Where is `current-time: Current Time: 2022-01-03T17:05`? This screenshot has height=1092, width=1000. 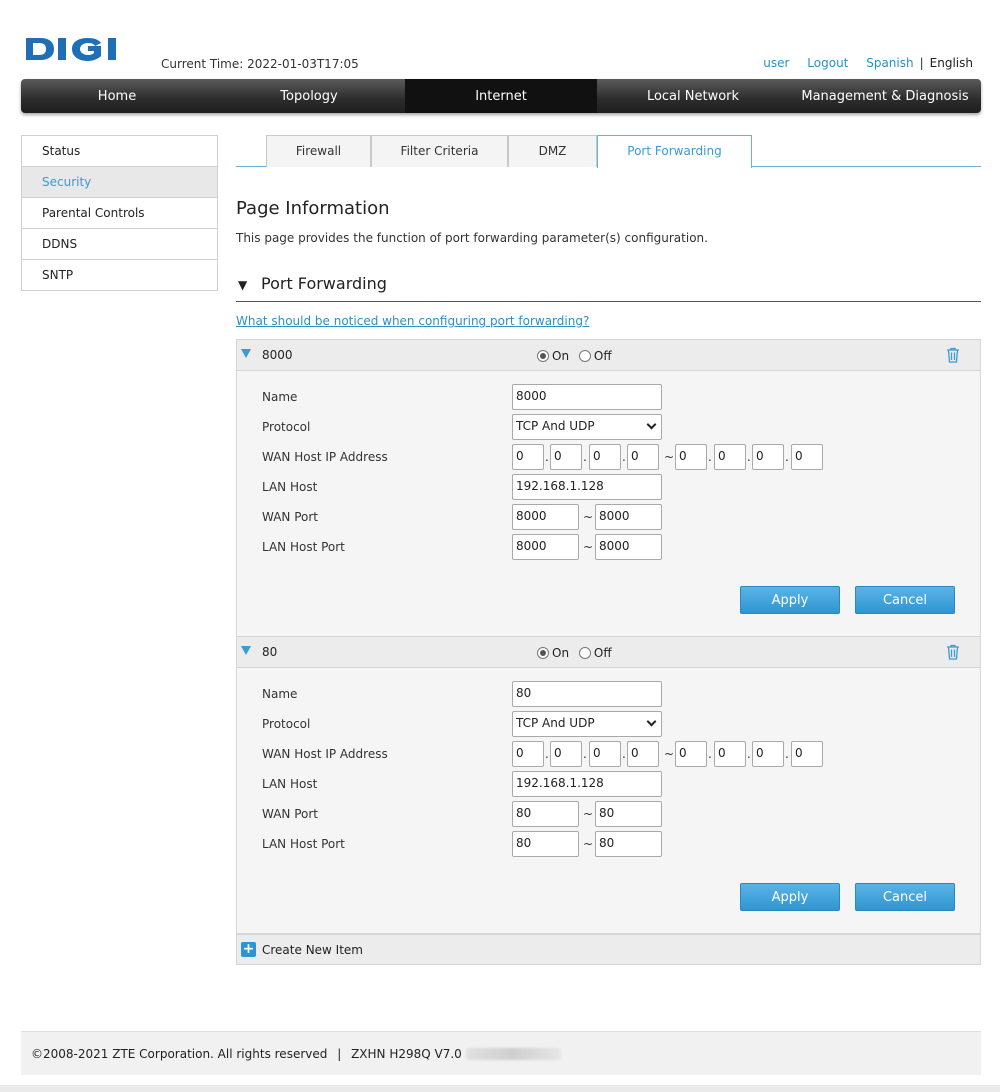 current-time: Current Time: 2022-01-03T17:05 is located at coordinates (260, 64).